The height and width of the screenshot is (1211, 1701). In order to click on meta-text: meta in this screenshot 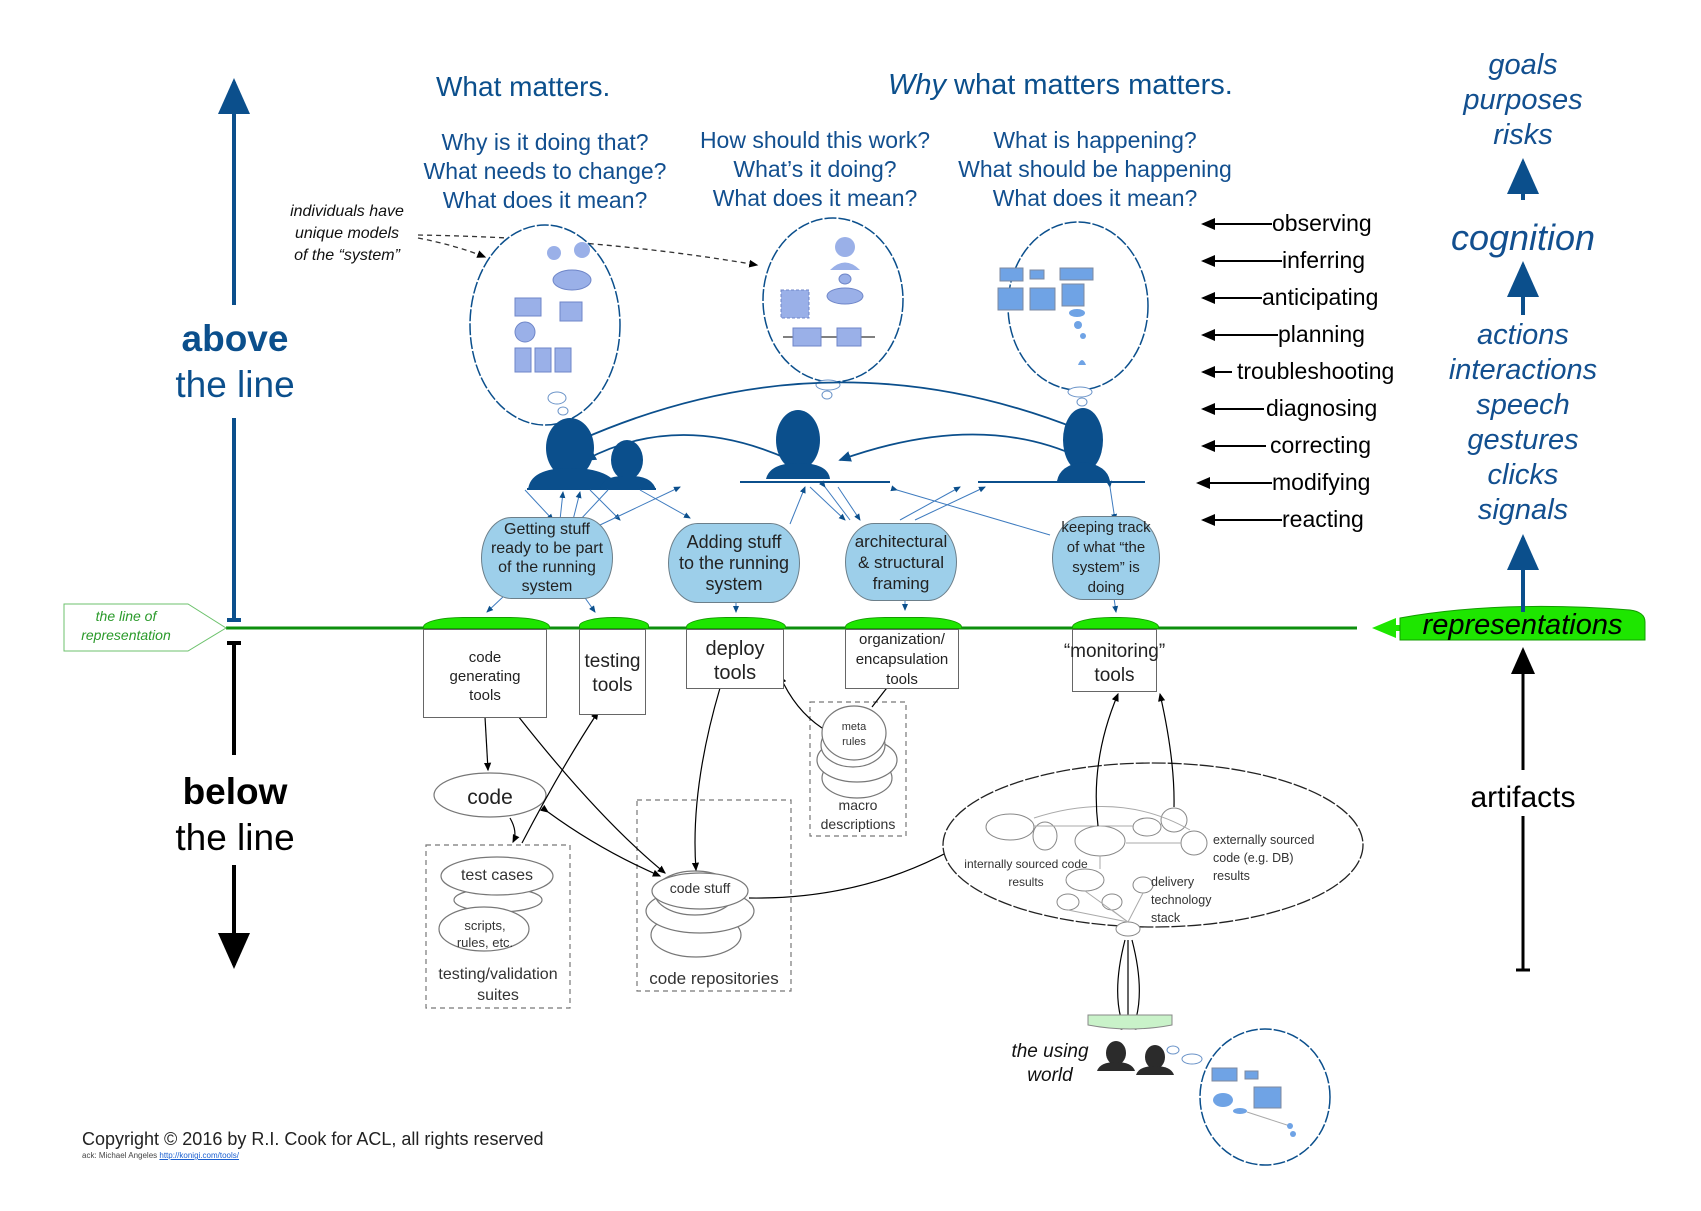, I will do `click(854, 727)`.